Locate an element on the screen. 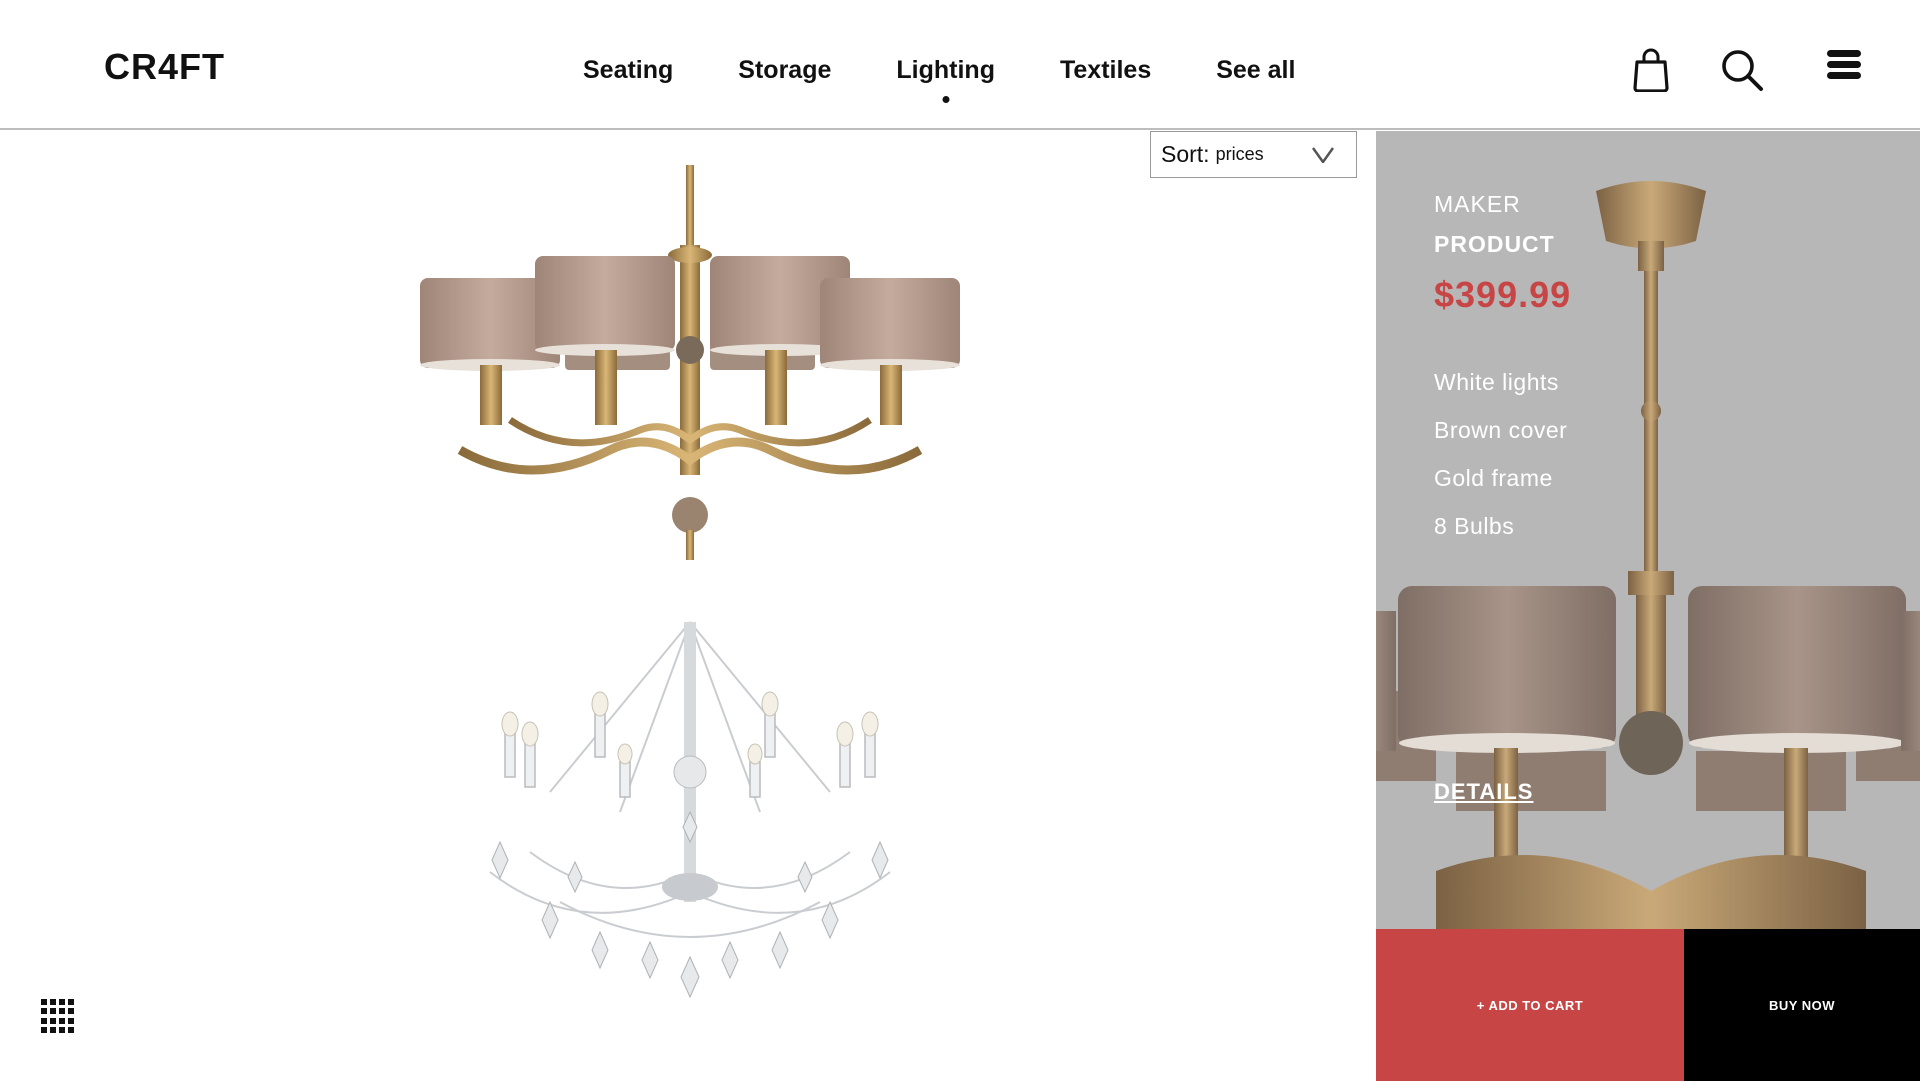 The image size is (1920, 1081). nav-item-lighting: Lighting is located at coordinates (945, 79).